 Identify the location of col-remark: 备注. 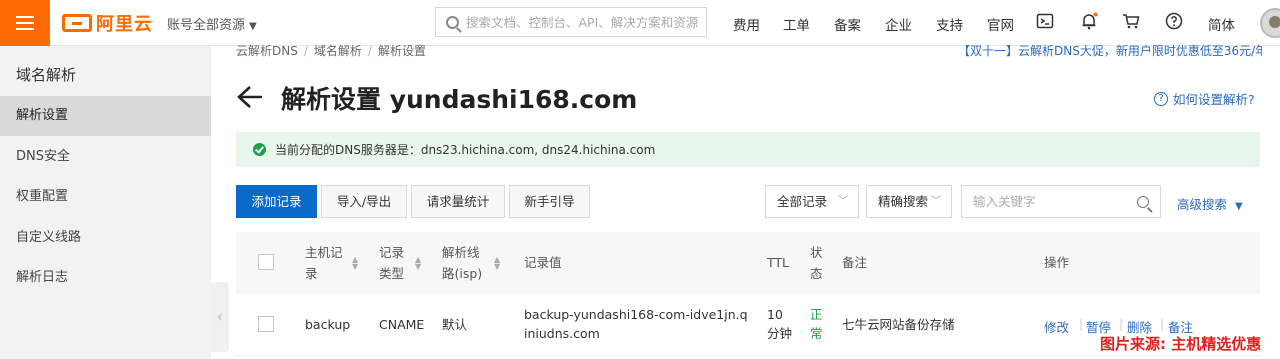
(855, 262).